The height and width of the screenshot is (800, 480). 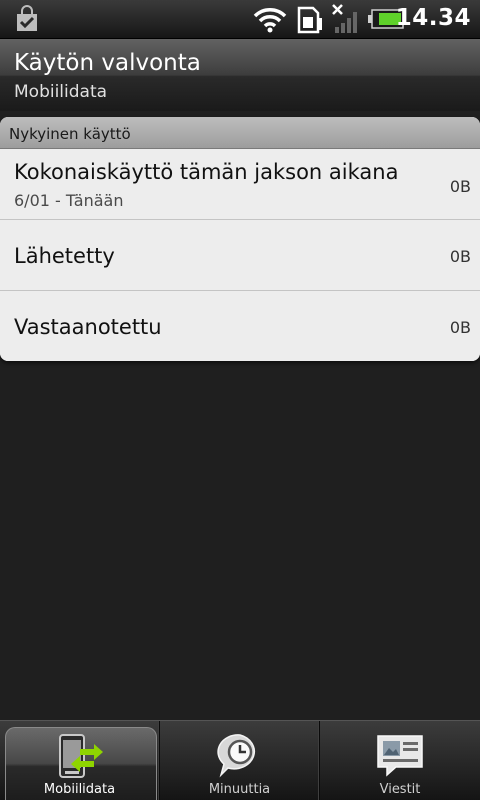 I want to click on list-item-title: Lähetetty, so click(x=64, y=256).